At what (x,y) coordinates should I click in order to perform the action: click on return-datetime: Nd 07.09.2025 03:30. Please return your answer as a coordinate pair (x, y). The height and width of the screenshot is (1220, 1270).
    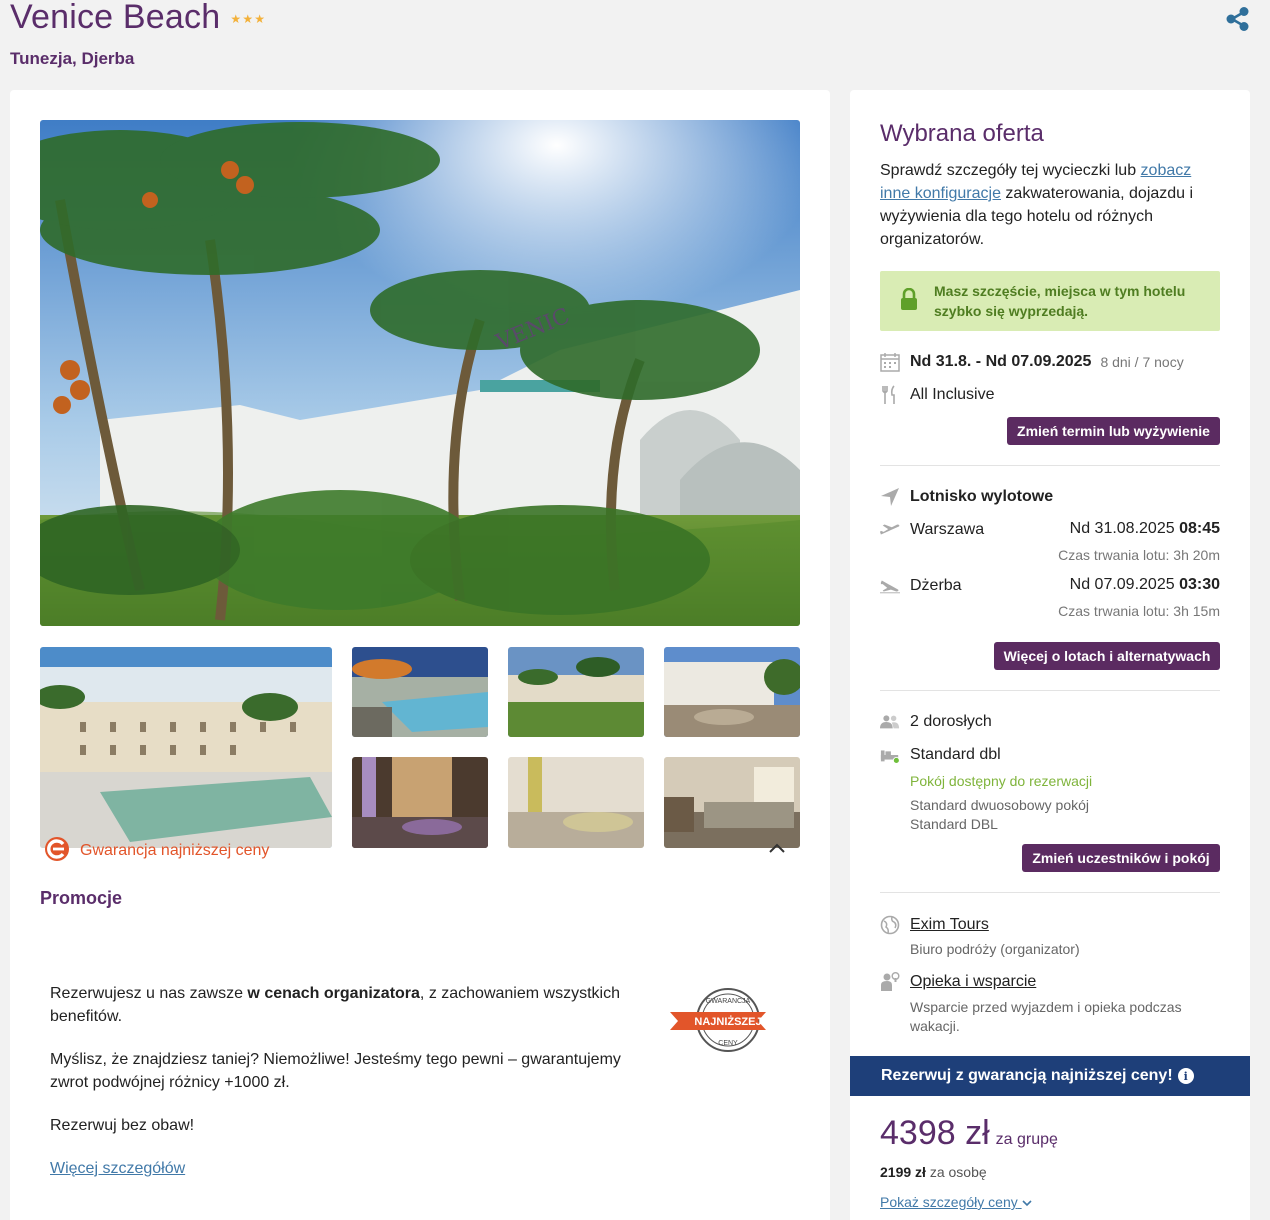
    Looking at the image, I should click on (1145, 585).